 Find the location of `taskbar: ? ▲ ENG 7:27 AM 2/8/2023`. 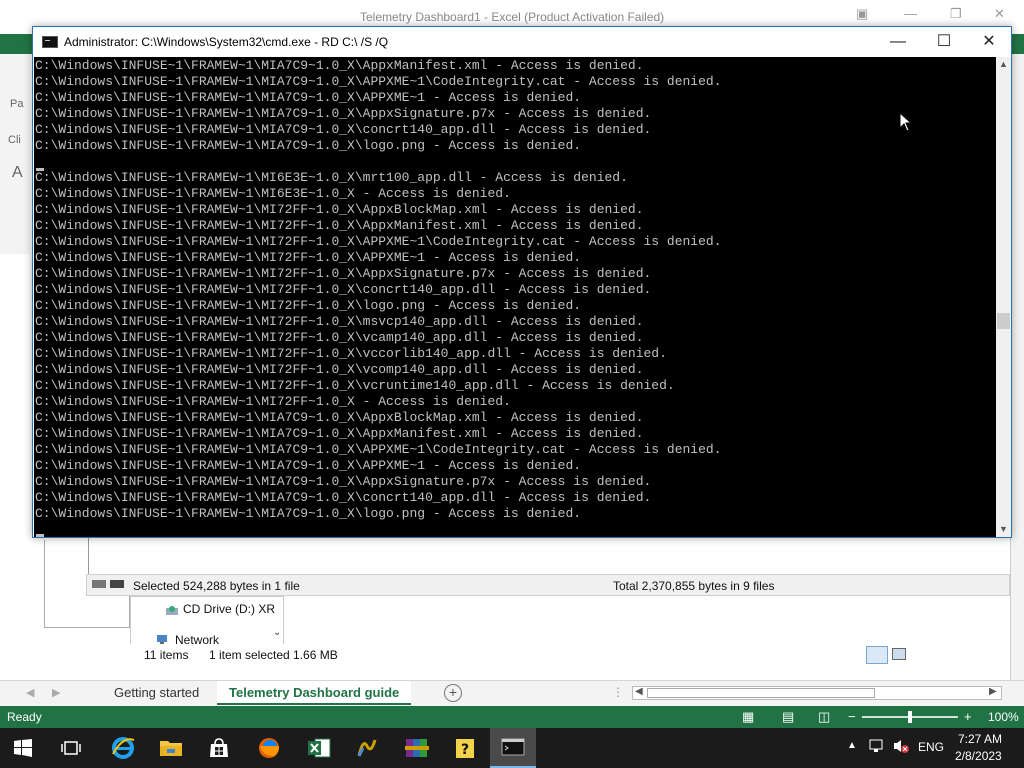

taskbar: ? ▲ ENG 7:27 AM 2/8/2023 is located at coordinates (512, 748).